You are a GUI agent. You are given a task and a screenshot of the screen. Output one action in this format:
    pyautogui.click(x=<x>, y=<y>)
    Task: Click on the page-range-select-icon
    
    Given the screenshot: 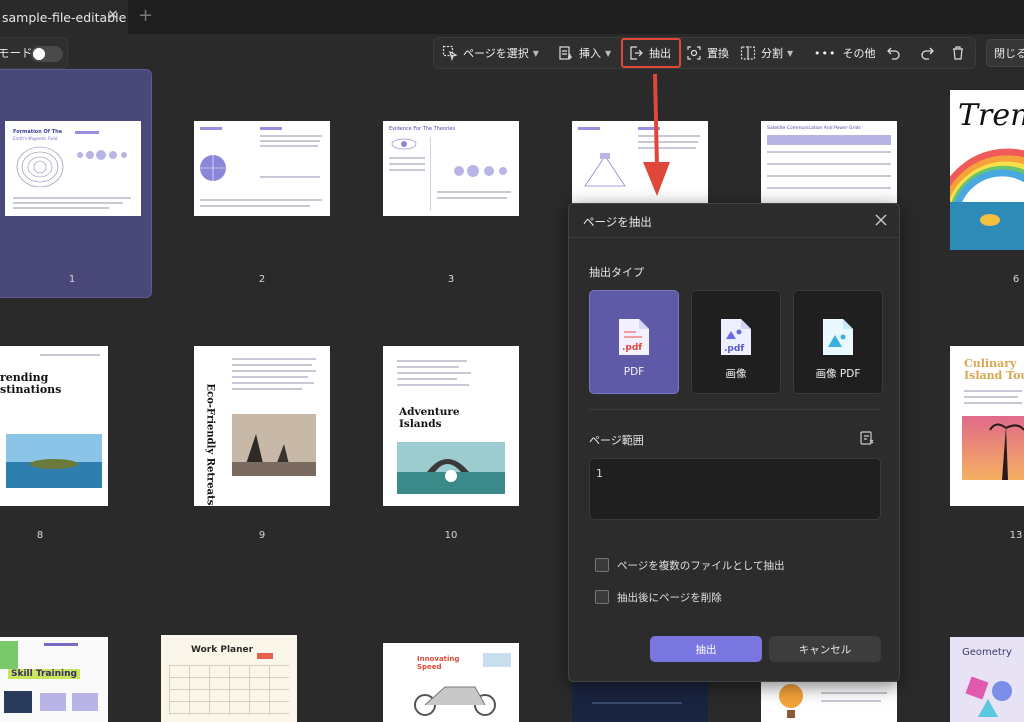 What is the action you would take?
    pyautogui.click(x=867, y=438)
    